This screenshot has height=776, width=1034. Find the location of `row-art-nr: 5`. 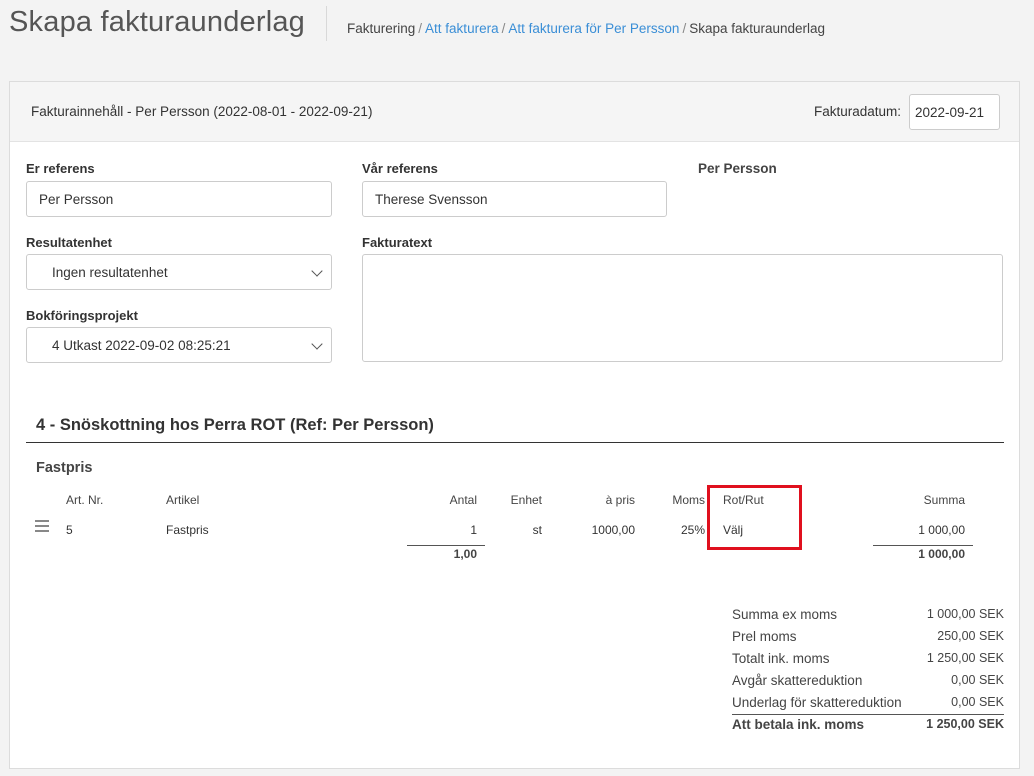

row-art-nr: 5 is located at coordinates (69, 530).